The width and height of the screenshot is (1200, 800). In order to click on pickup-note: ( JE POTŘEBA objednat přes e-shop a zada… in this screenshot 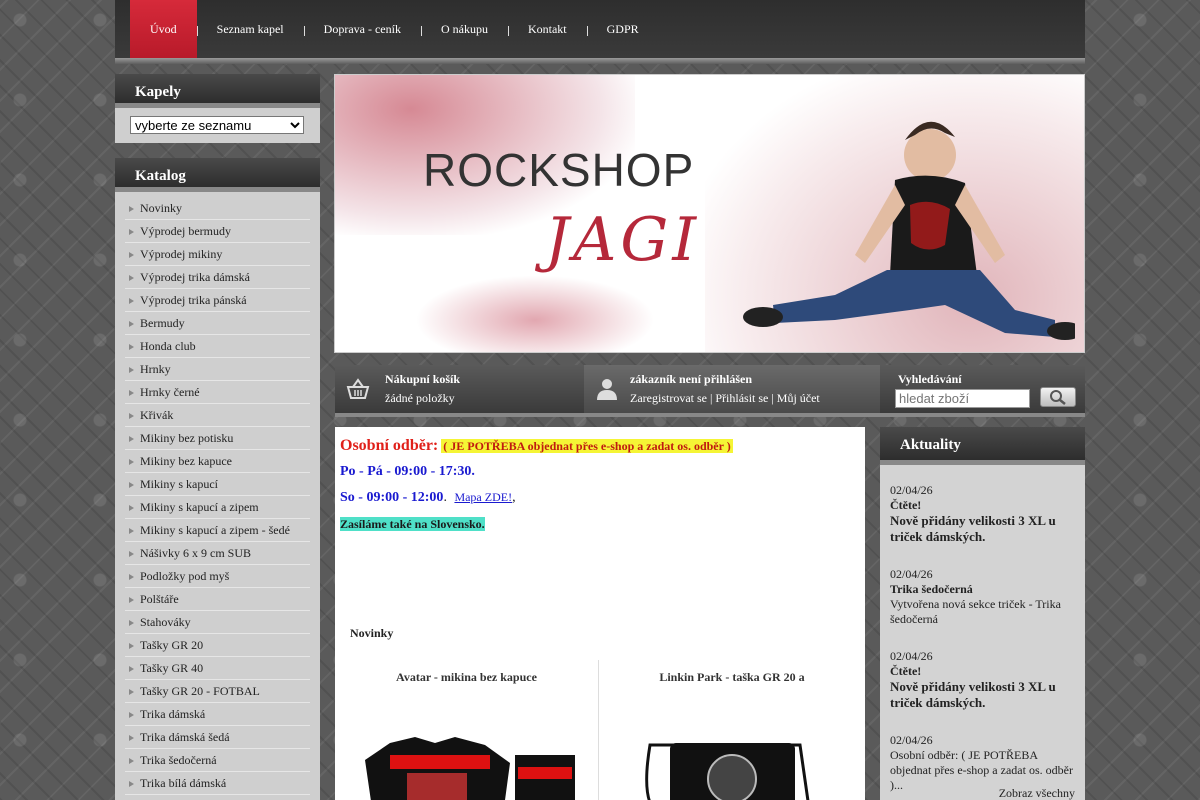, I will do `click(587, 446)`.